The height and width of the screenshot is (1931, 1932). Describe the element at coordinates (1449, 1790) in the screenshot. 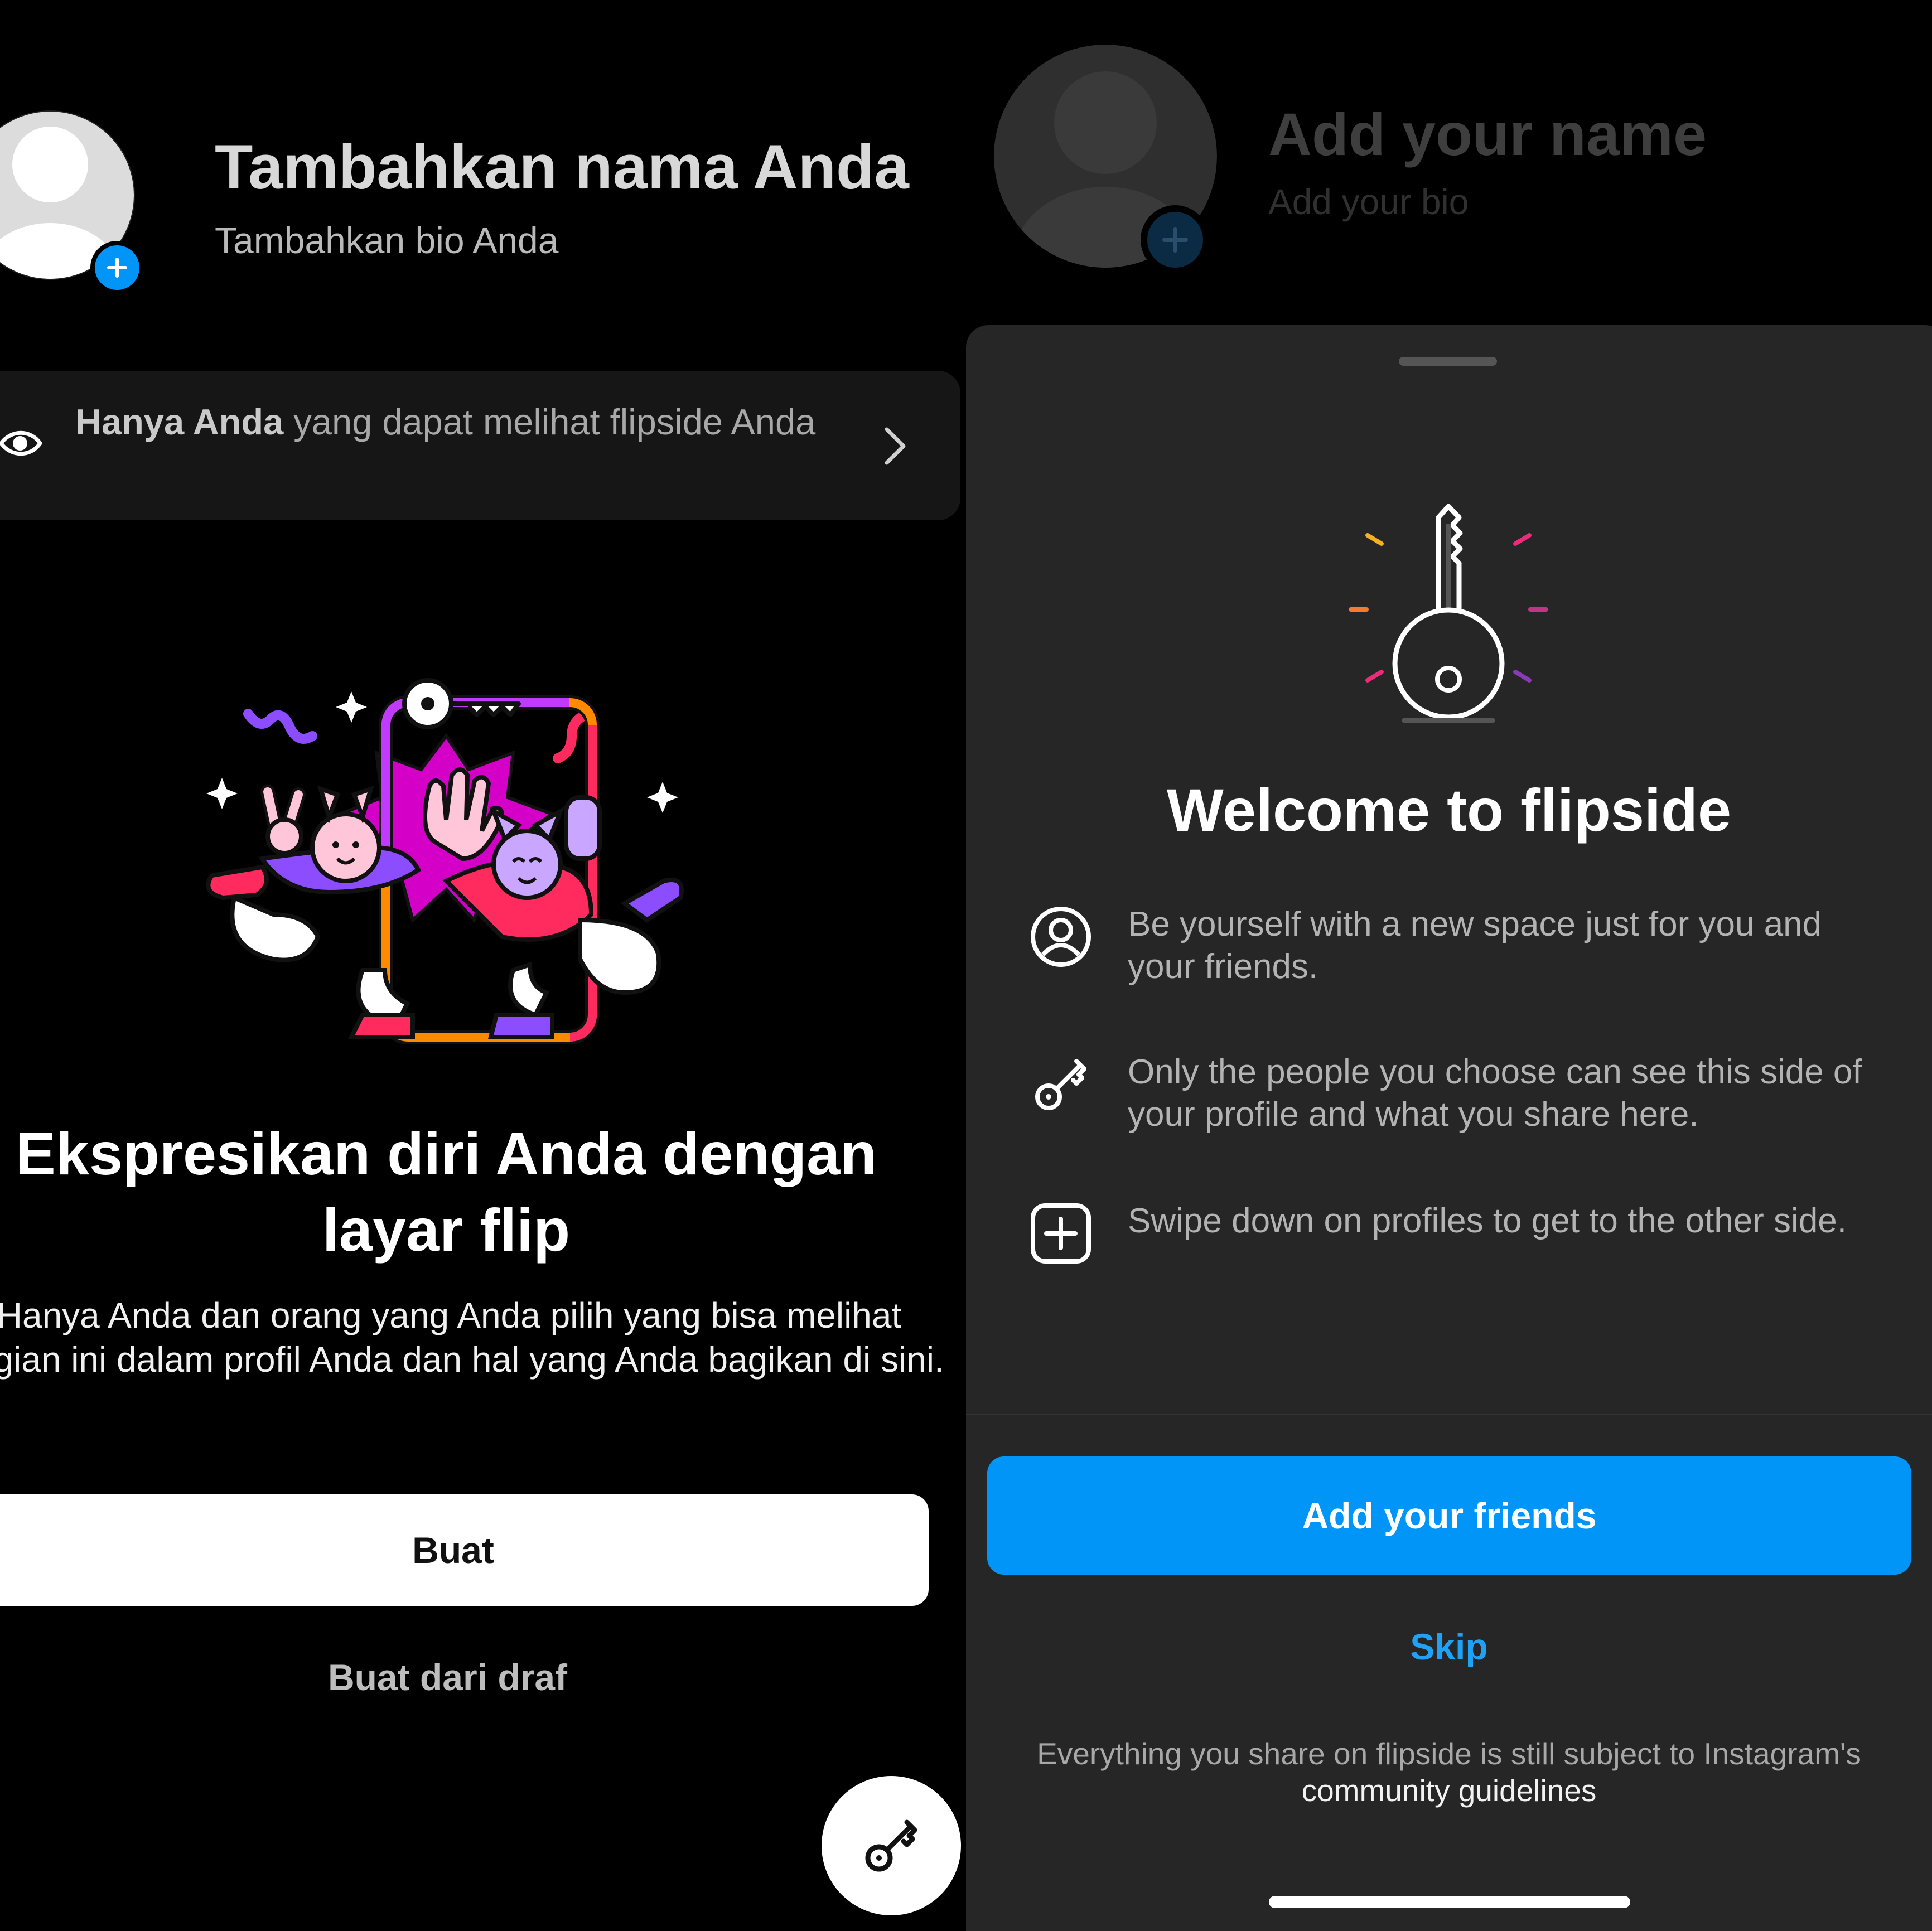

I see `community-guidelines-link: community guidelines` at that location.